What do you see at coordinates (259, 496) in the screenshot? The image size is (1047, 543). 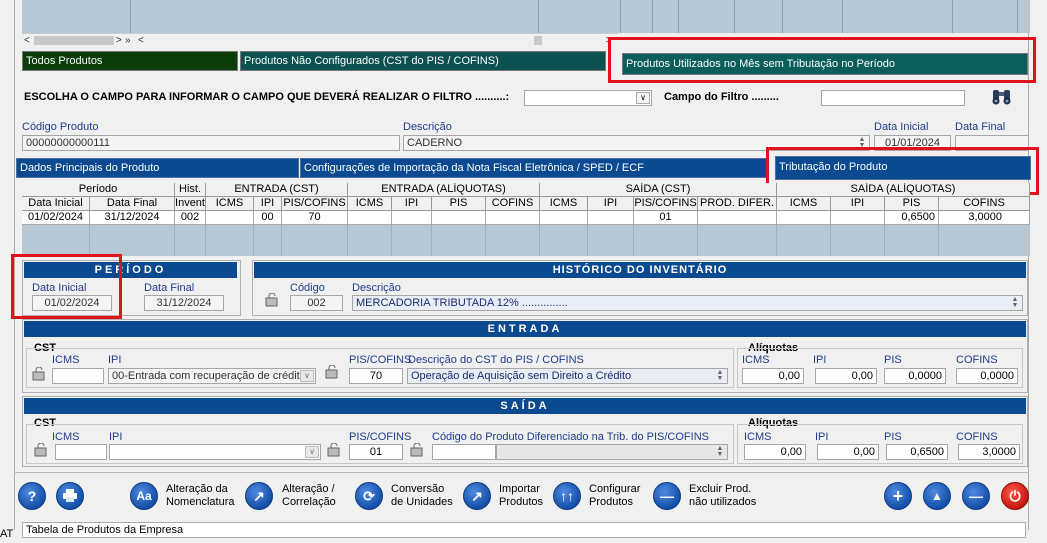 I see `alter-correlation-button: ↗` at bounding box center [259, 496].